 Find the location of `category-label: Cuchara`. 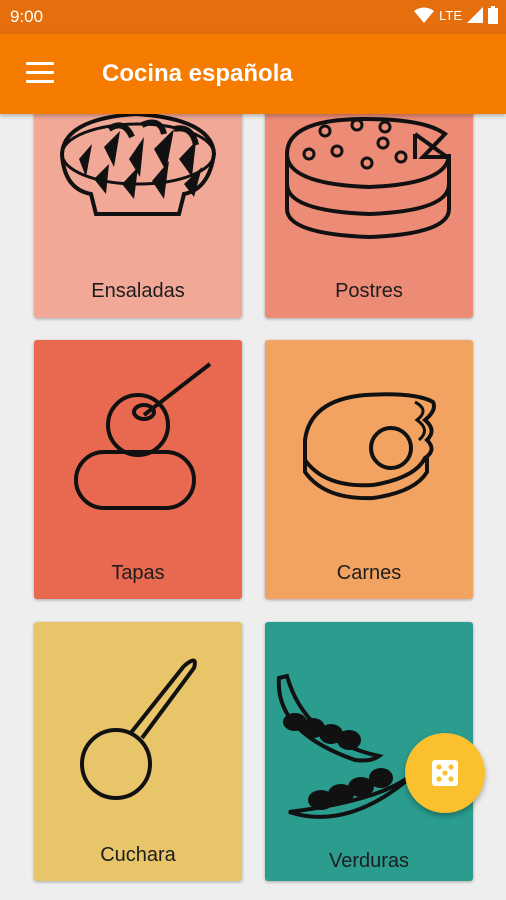

category-label: Cuchara is located at coordinates (138, 855).